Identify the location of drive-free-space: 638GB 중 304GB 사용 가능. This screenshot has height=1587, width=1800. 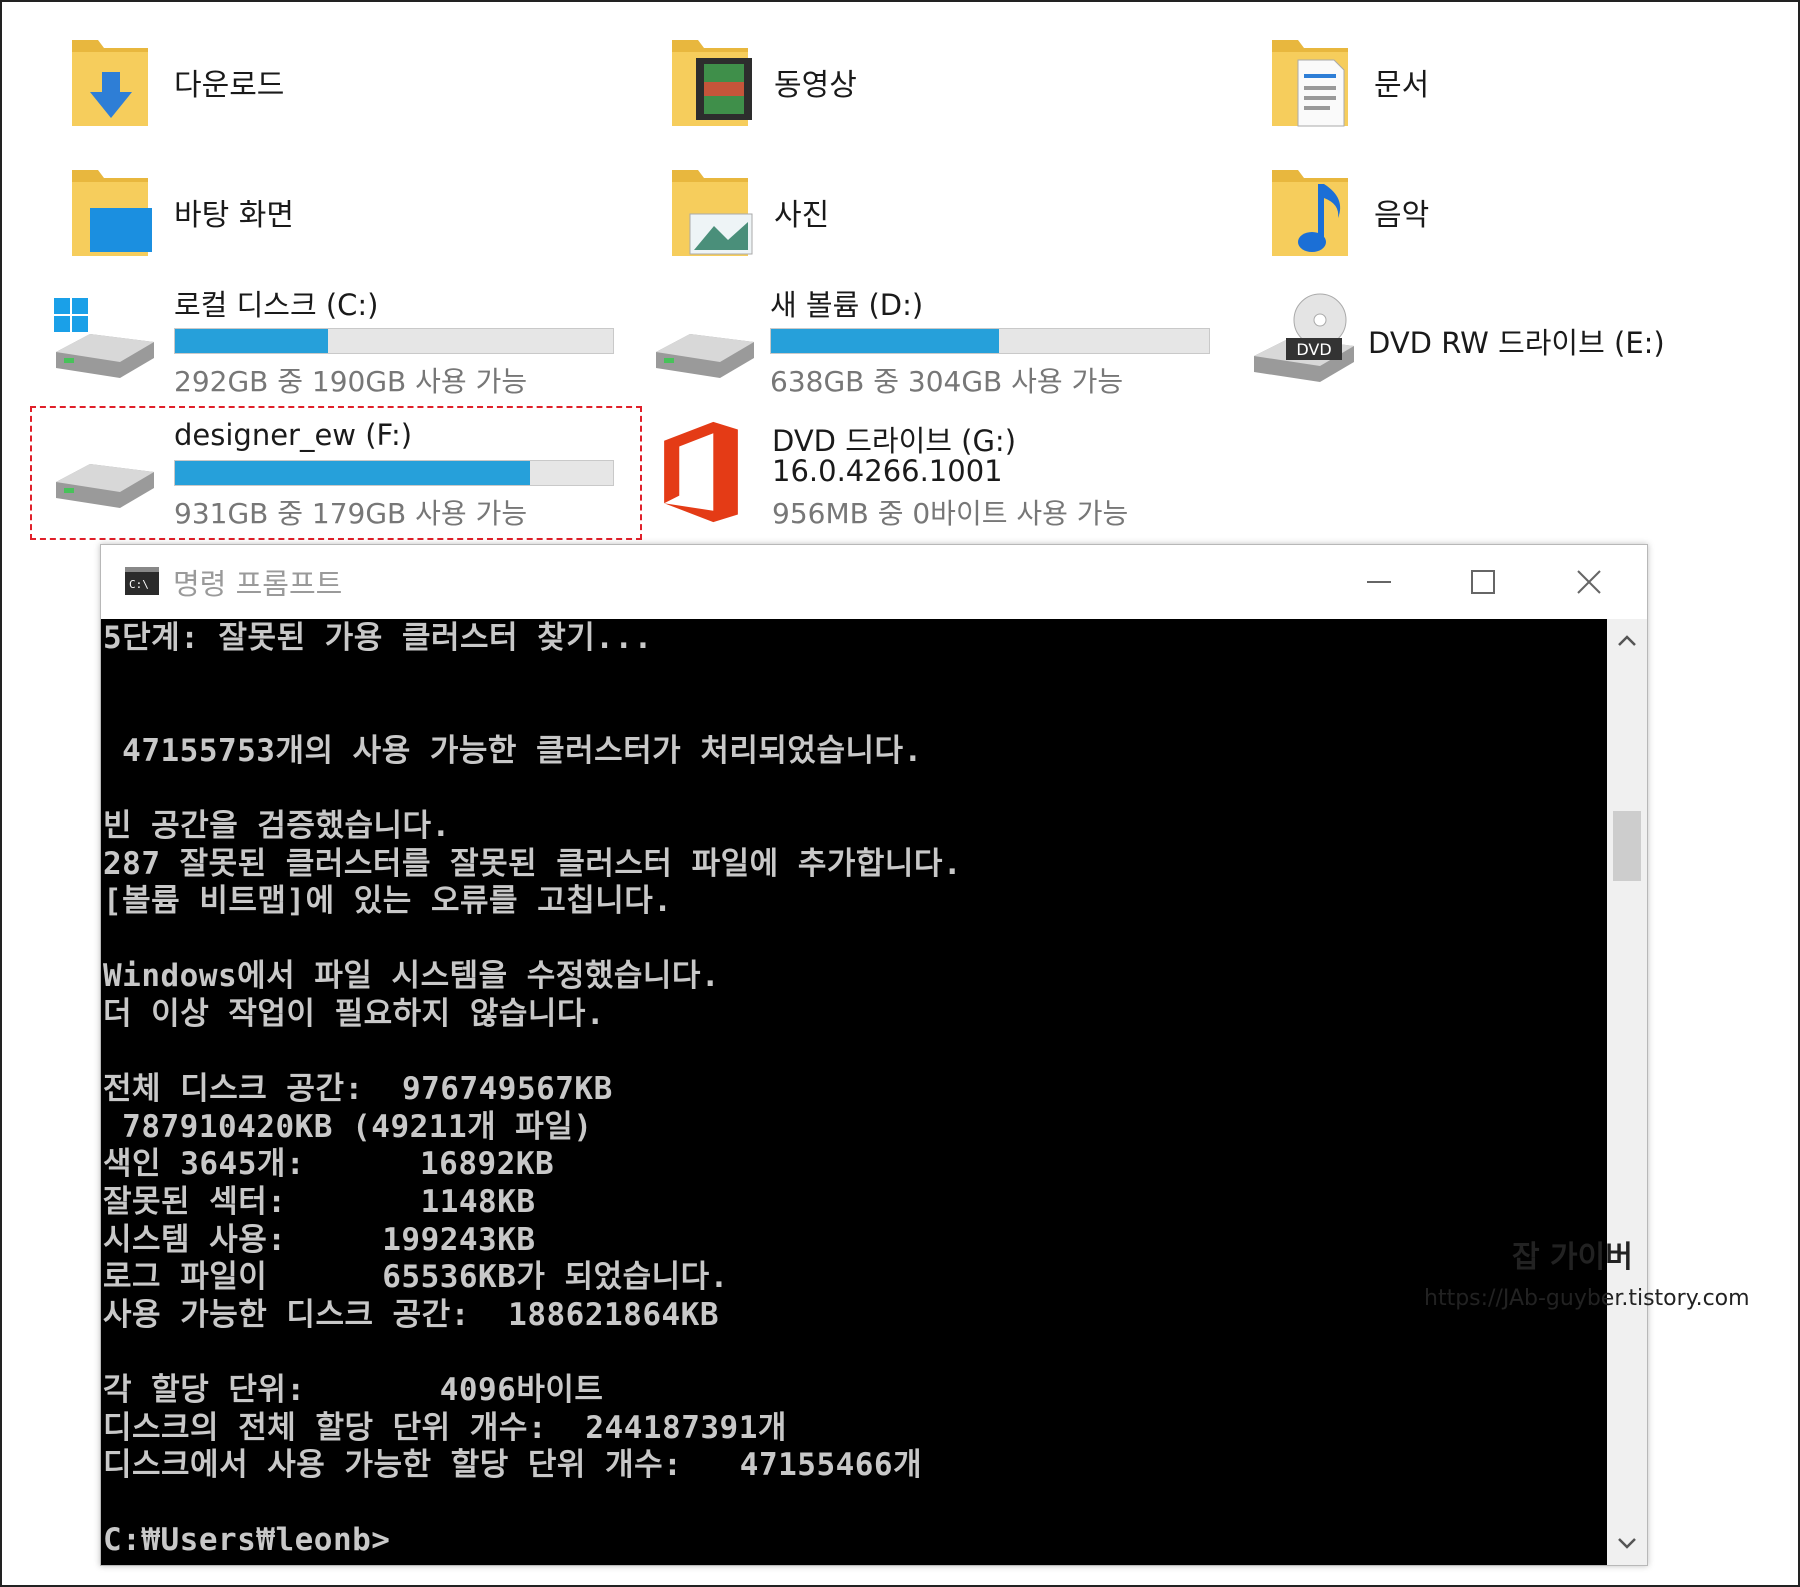
(947, 381).